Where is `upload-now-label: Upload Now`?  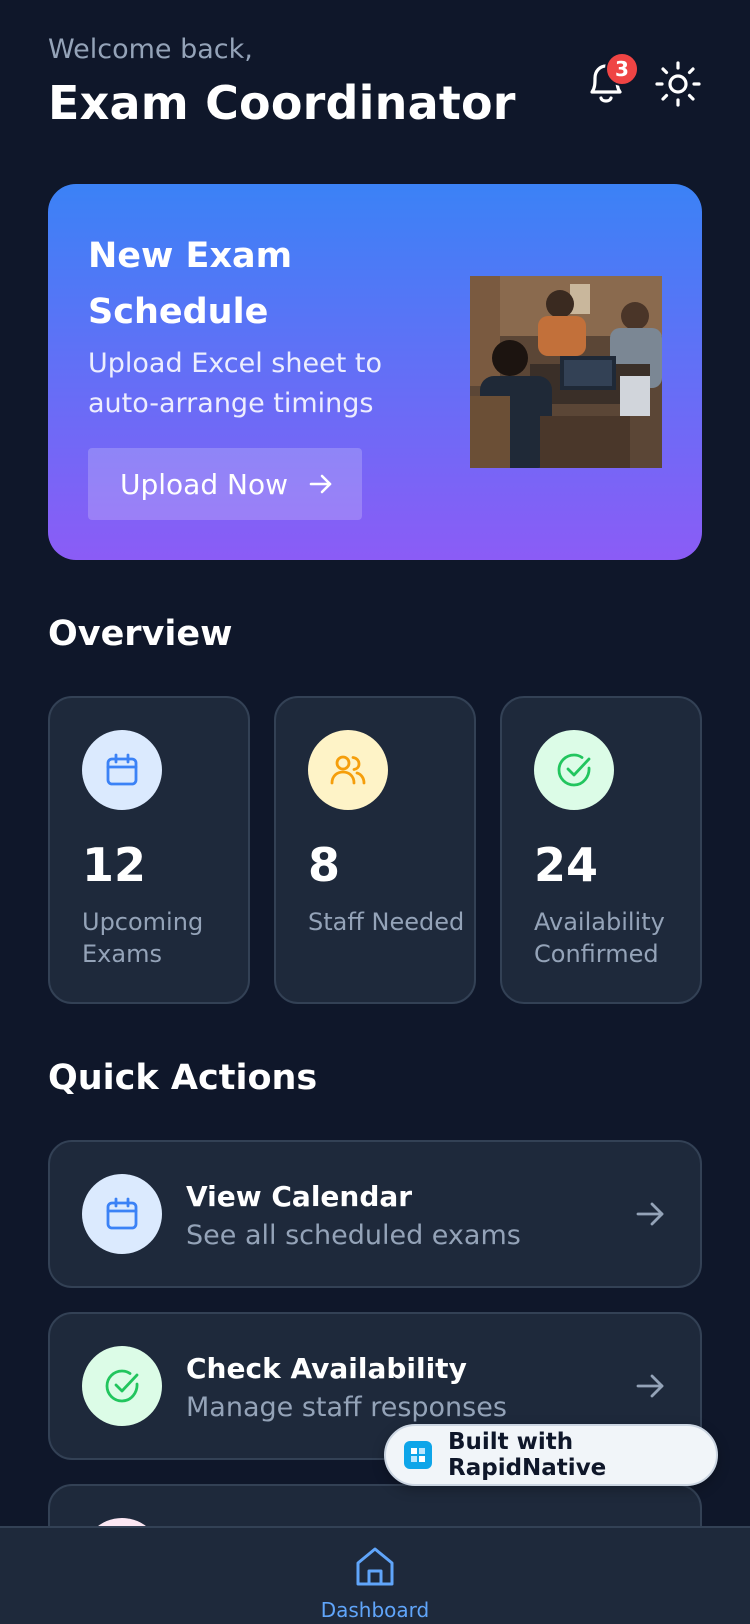 upload-now-label: Upload Now is located at coordinates (204, 484).